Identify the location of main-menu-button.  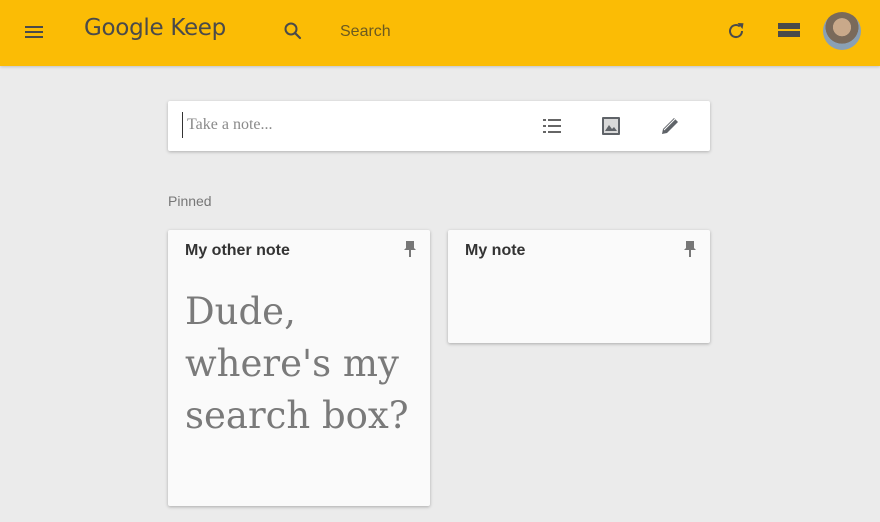
(35, 32).